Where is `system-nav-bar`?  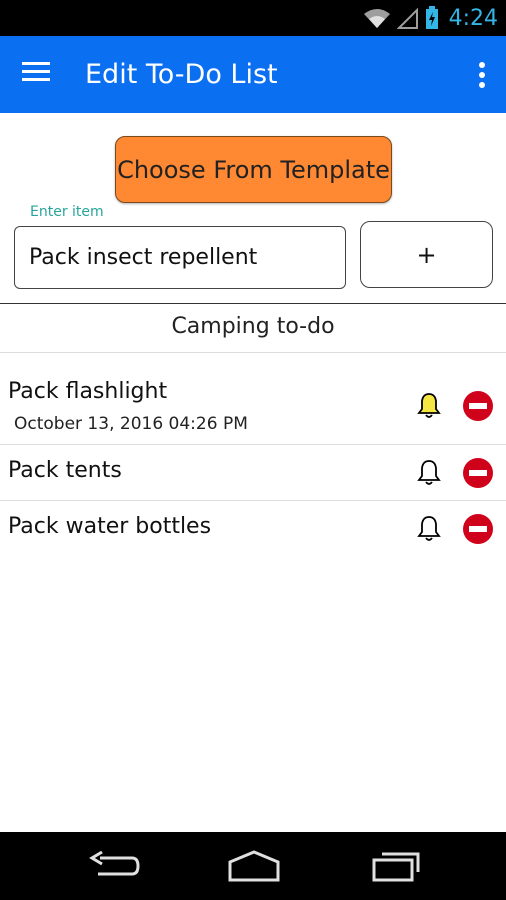
system-nav-bar is located at coordinates (253, 866).